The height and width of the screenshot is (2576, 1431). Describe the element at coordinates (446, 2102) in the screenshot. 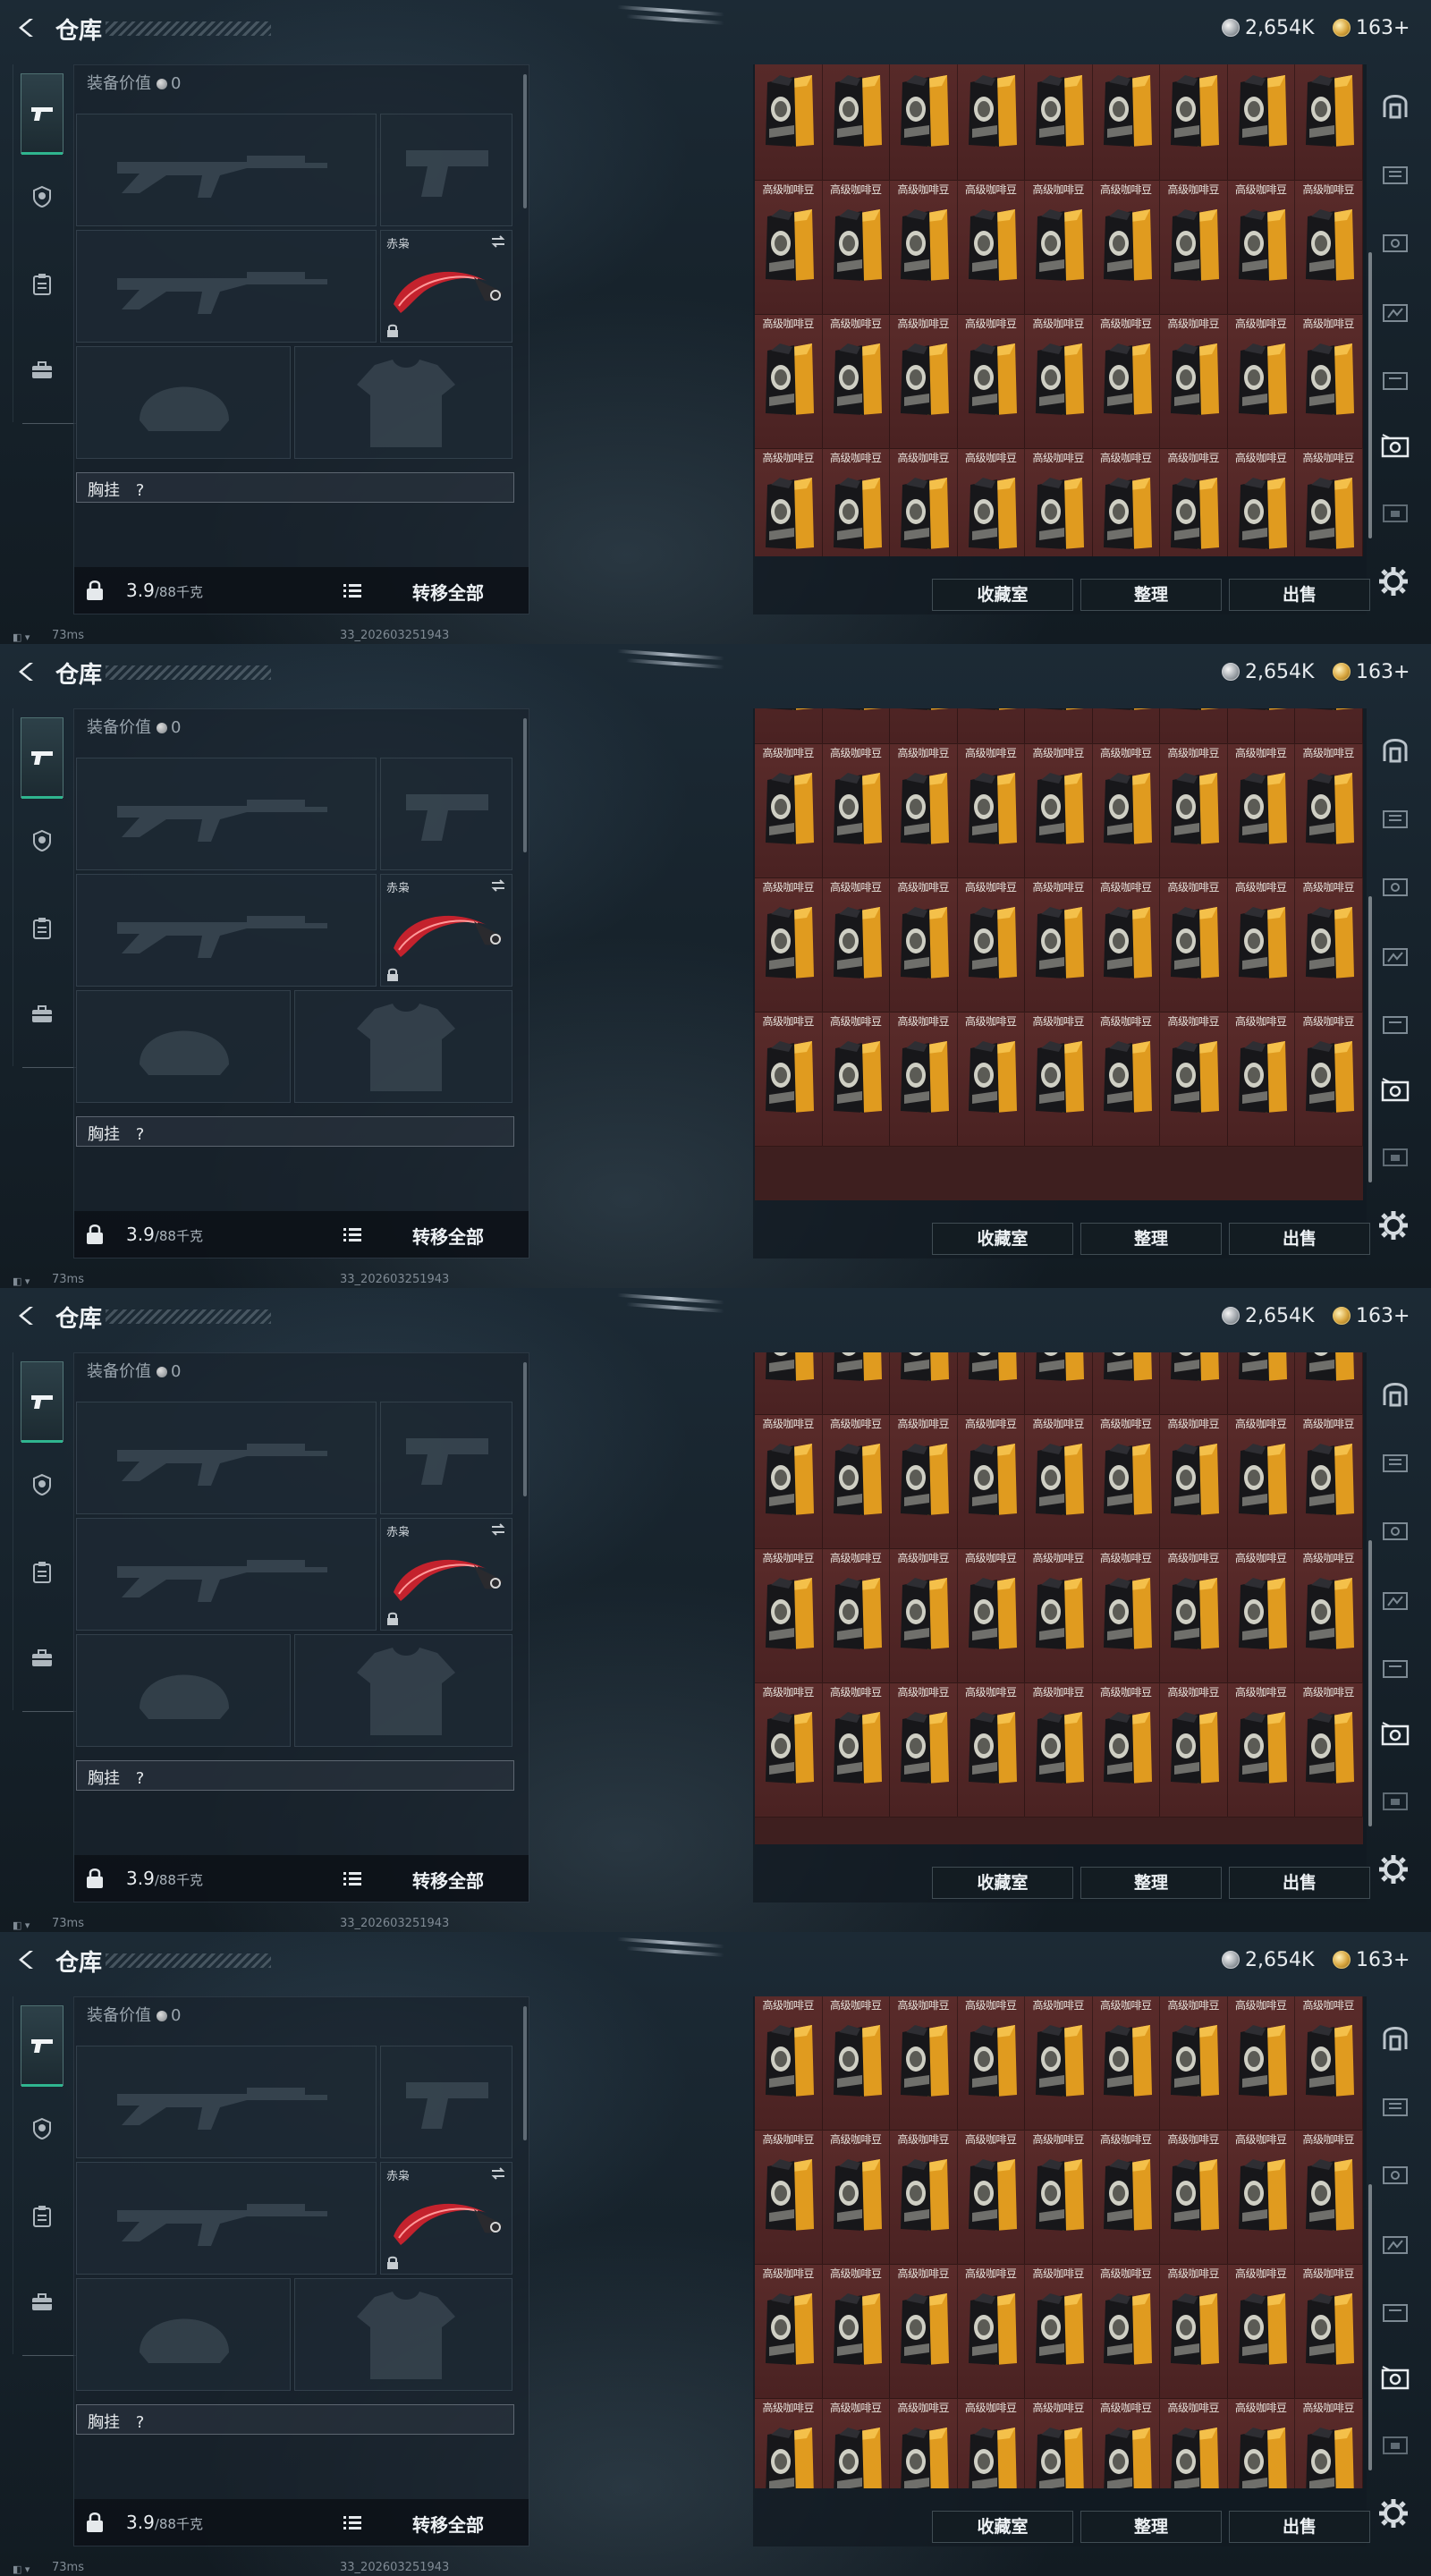

I see `sidearm-slot` at that location.